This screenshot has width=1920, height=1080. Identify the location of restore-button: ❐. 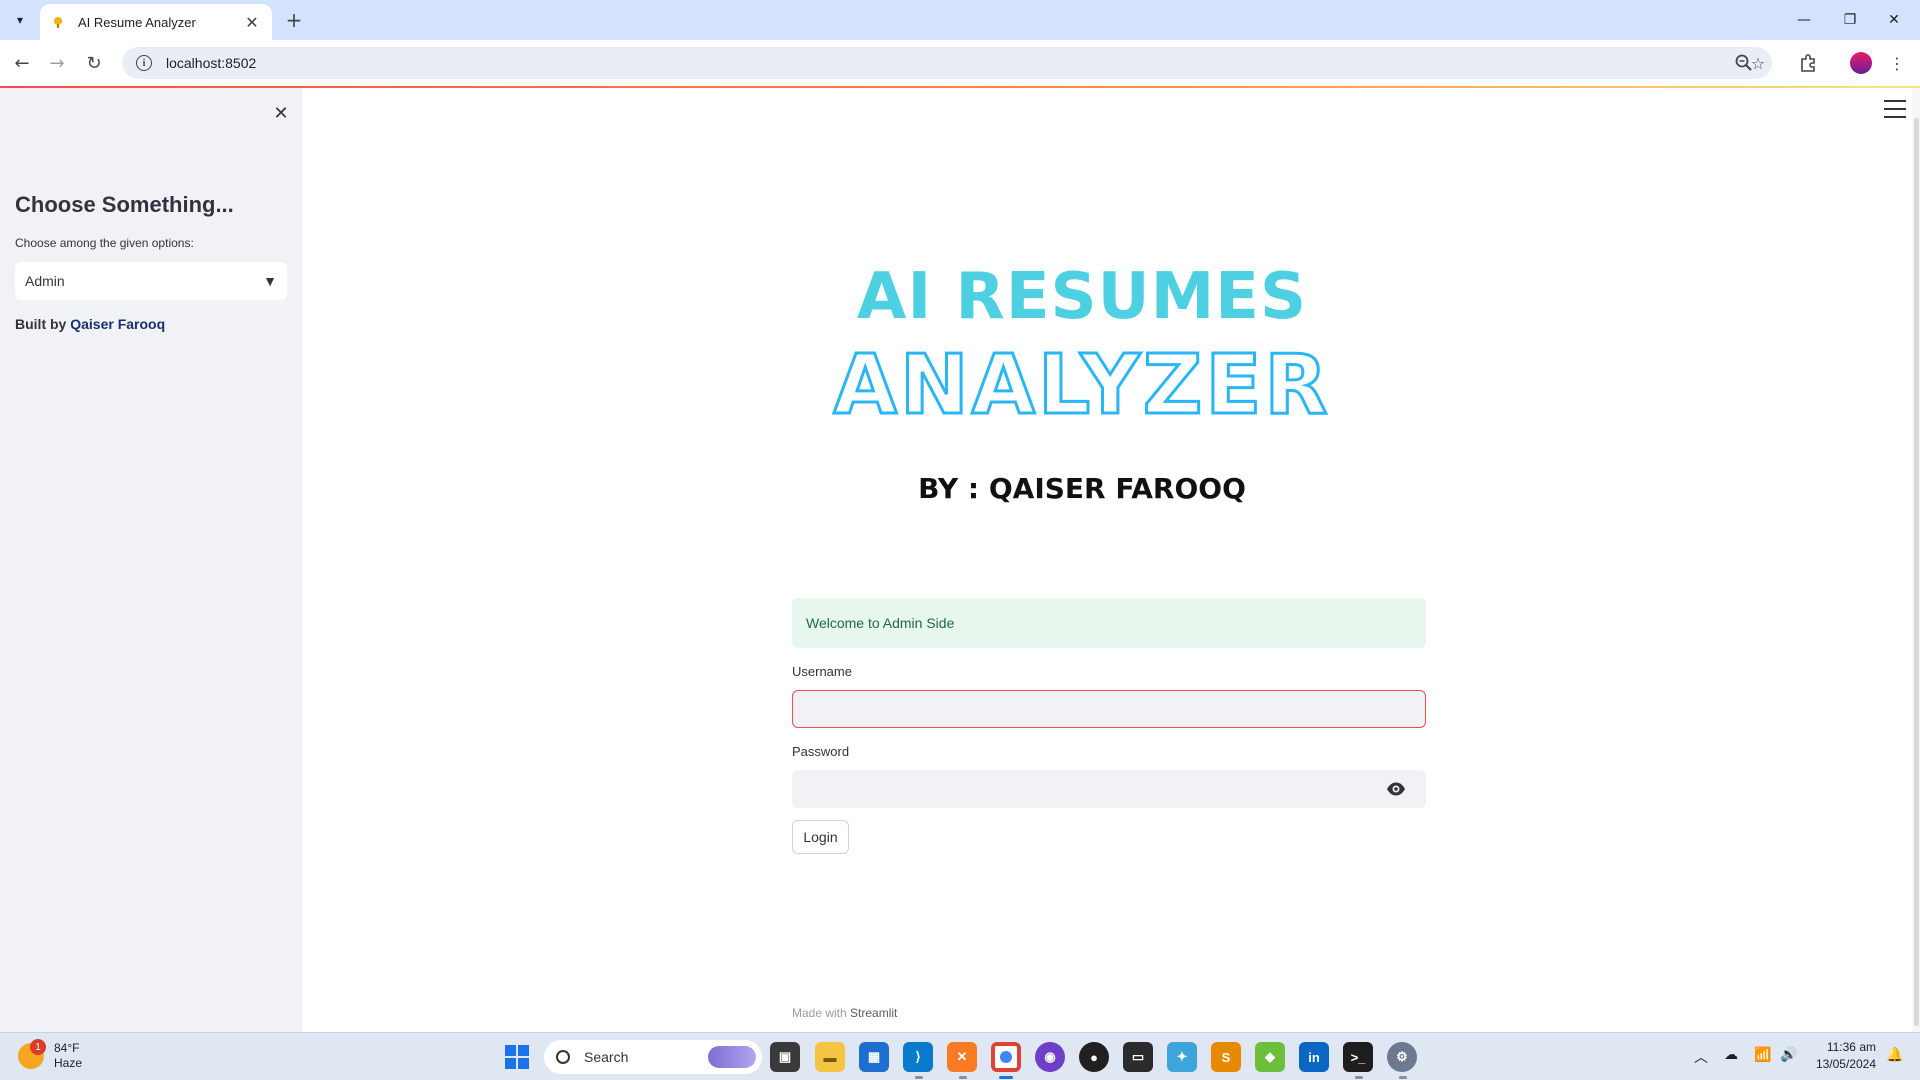
(1850, 20).